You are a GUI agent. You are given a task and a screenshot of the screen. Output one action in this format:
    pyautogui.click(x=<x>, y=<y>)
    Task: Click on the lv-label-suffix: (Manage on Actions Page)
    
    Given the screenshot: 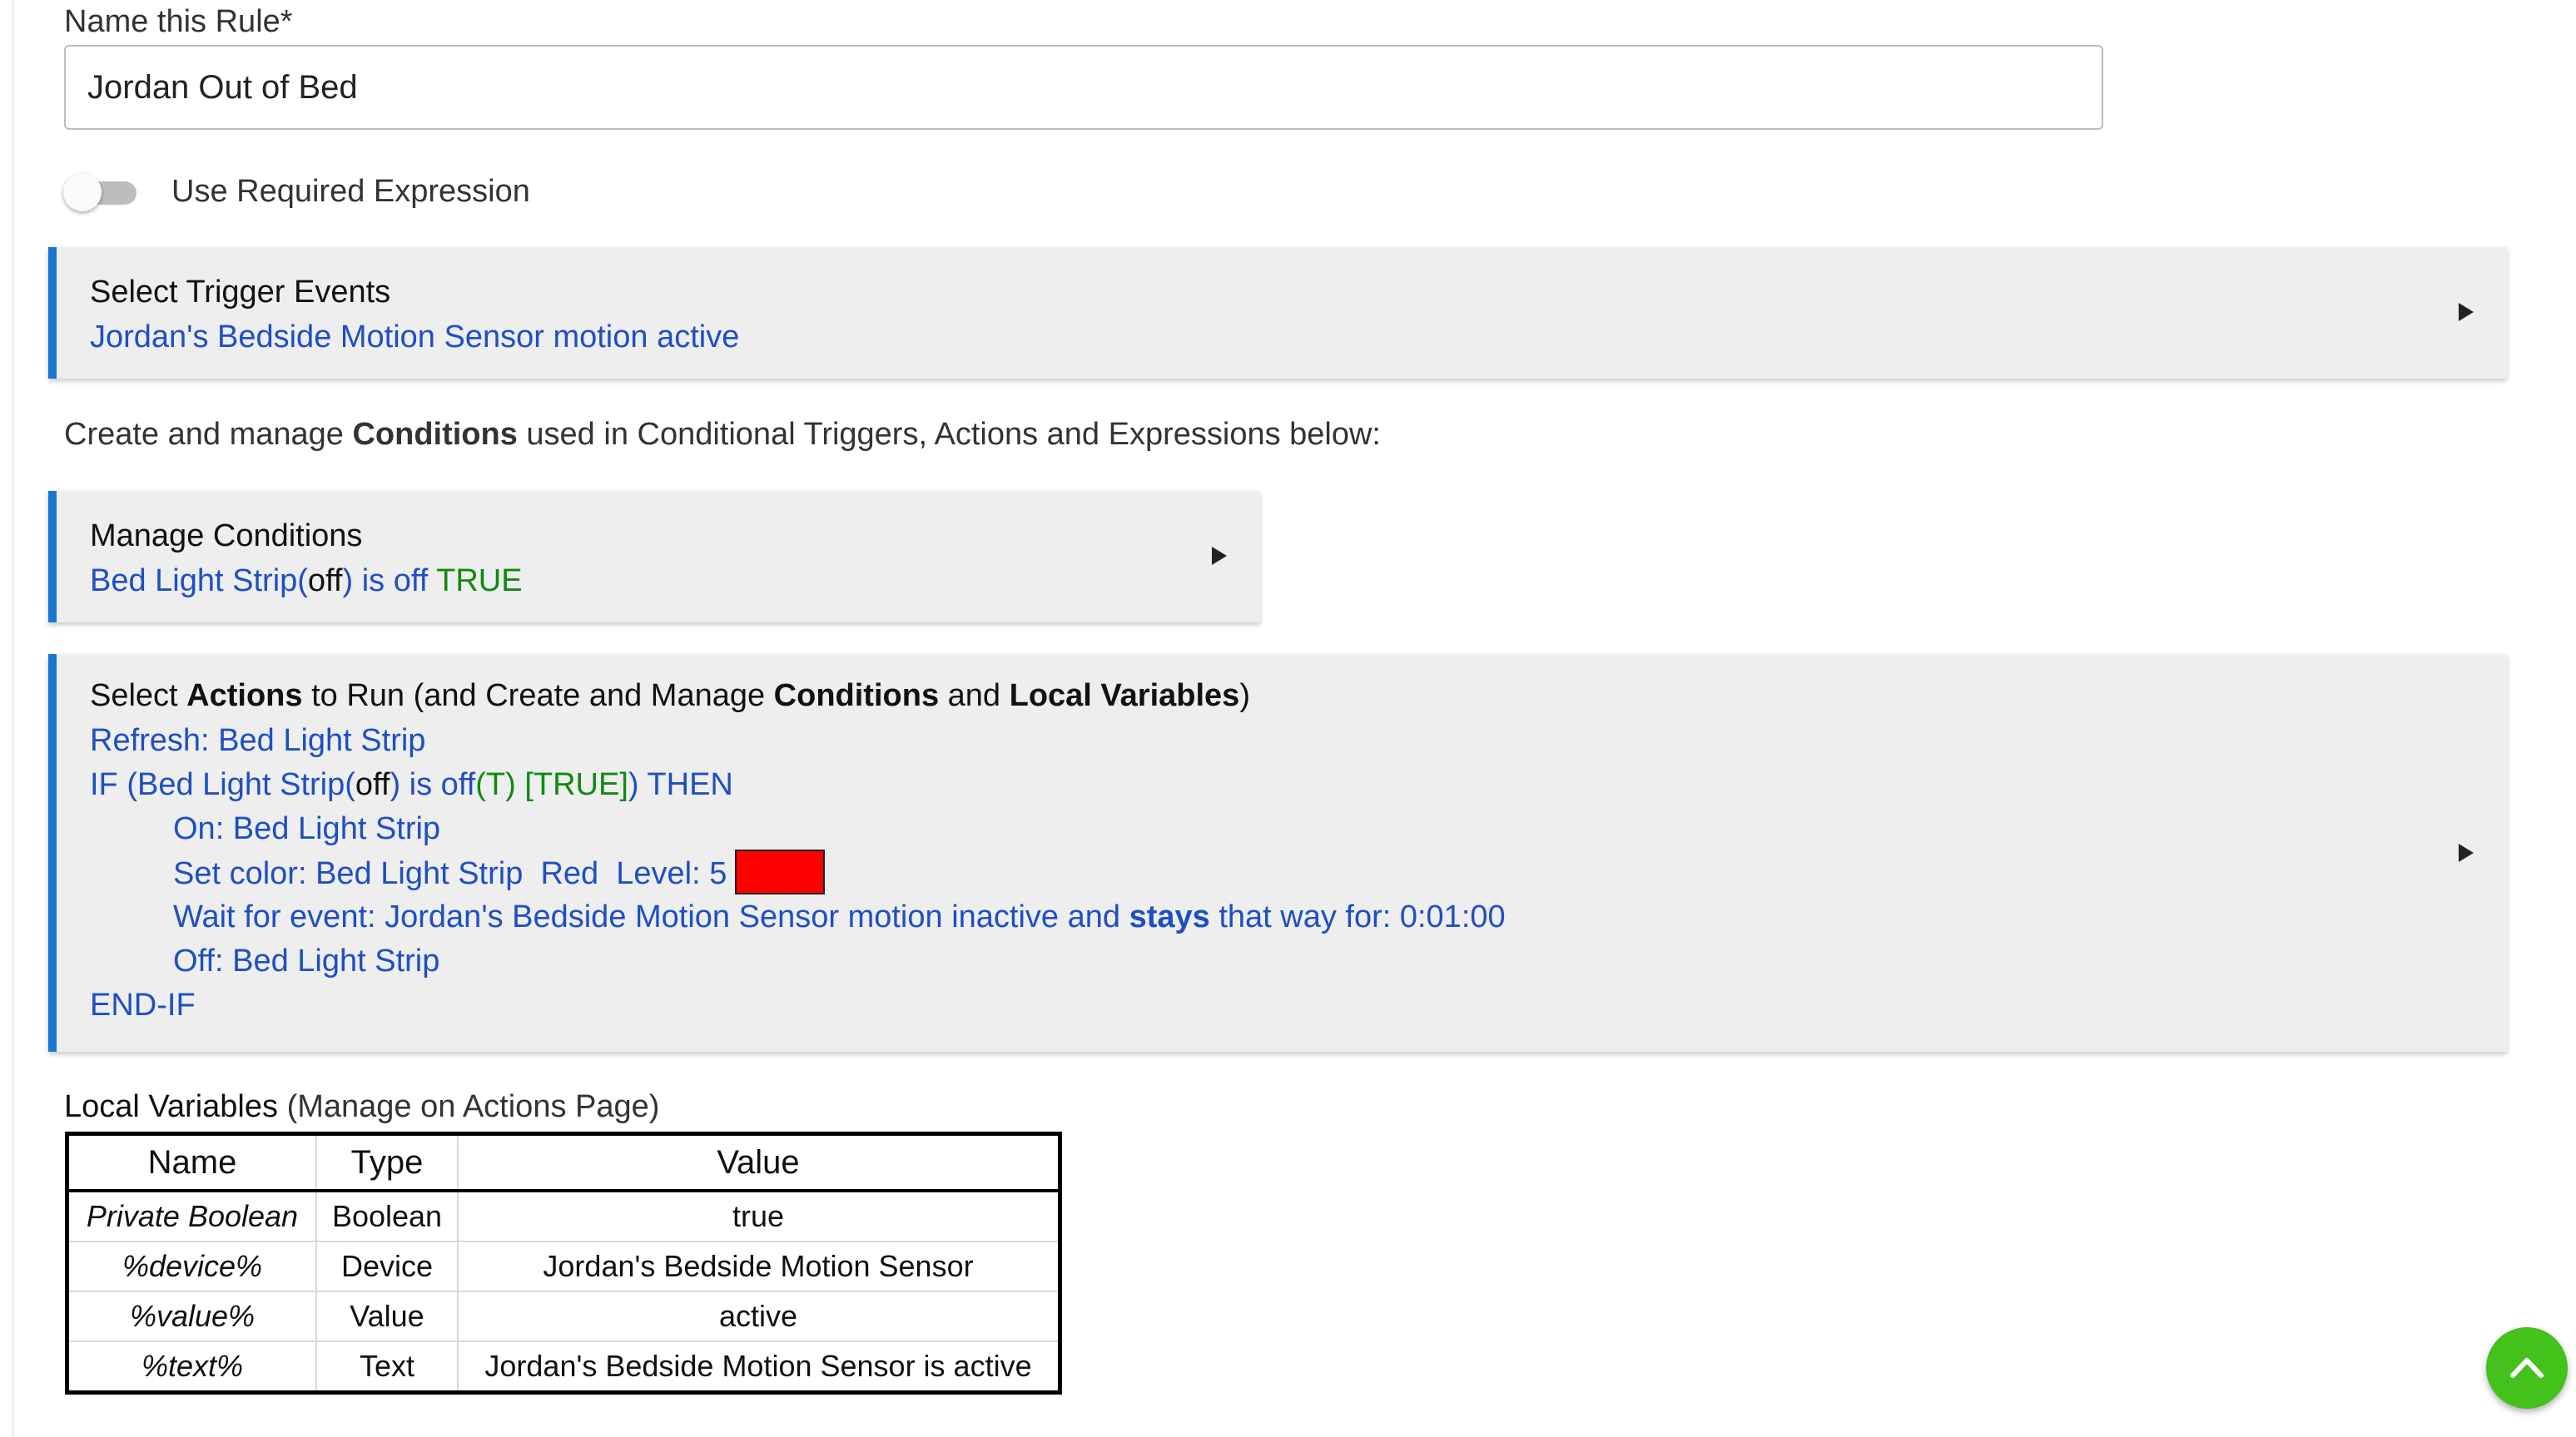 What is the action you would take?
    pyautogui.click(x=469, y=1106)
    